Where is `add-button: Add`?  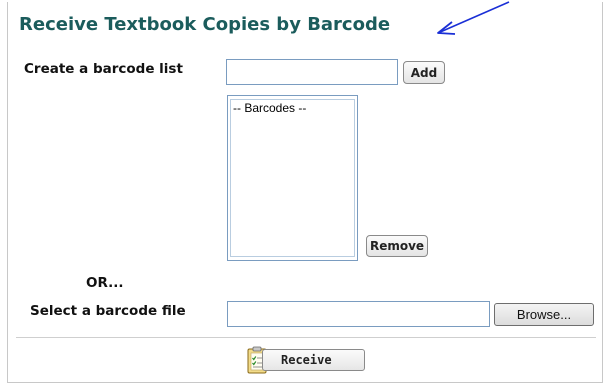 add-button: Add is located at coordinates (424, 72).